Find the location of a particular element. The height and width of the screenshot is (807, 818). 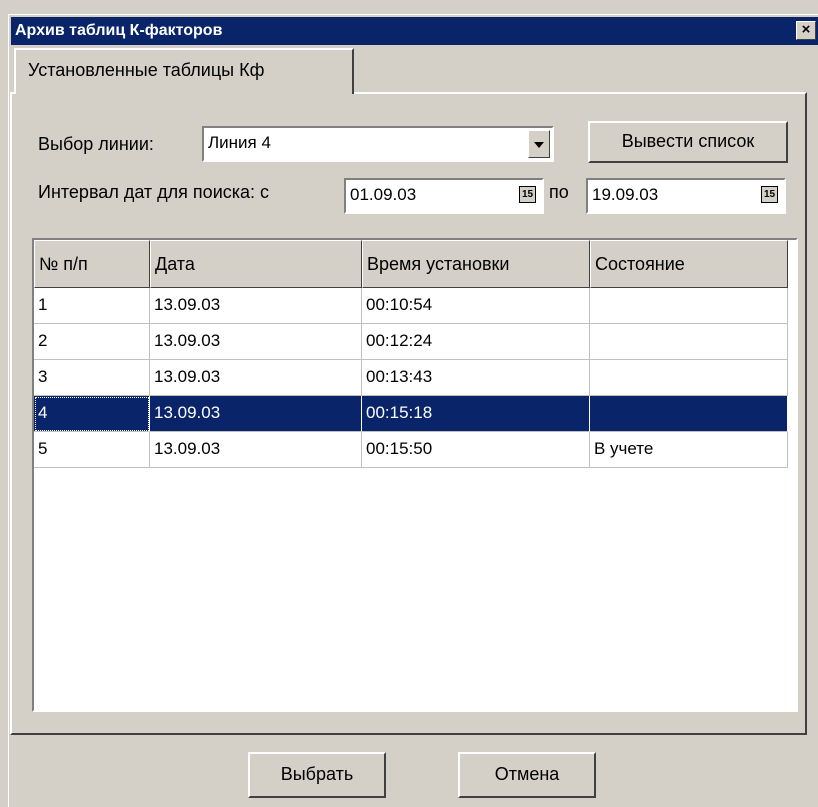

date-to-picker: 19.09.03 15 is located at coordinates (686, 196).